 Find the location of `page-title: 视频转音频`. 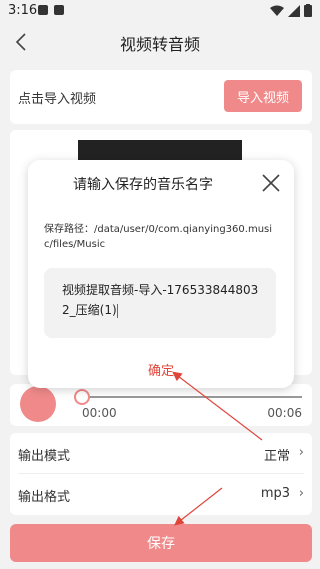

page-title: 视频转音频 is located at coordinates (159, 44).